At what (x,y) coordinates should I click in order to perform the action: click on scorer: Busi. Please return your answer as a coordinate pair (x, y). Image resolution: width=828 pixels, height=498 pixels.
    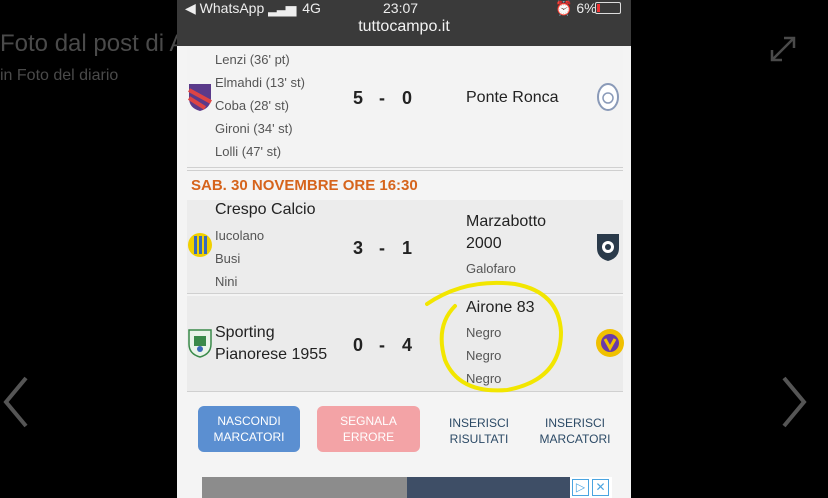
    Looking at the image, I should click on (228, 258).